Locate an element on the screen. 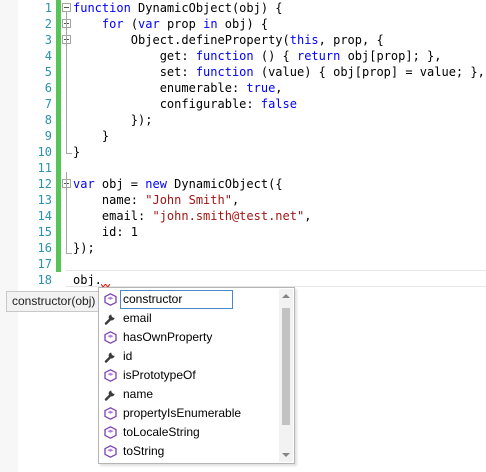 The width and height of the screenshot is (486, 472). completion-item-label: propertyIsEnumerable is located at coordinates (182, 413).